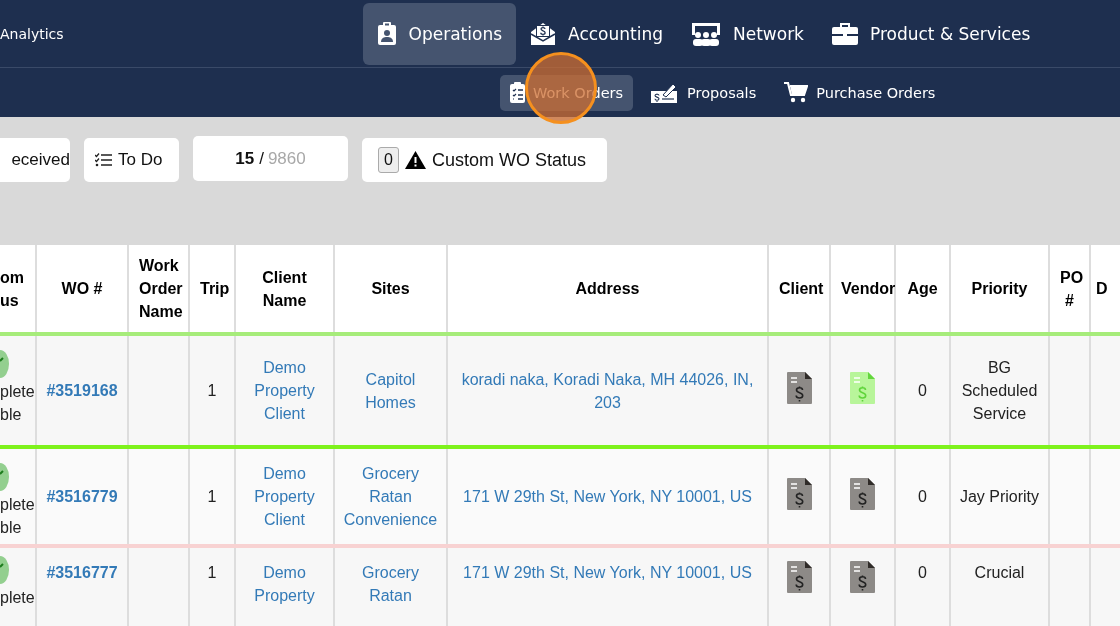 Image resolution: width=1120 pixels, height=626 pixels. I want to click on custom-status-label: Custom WO Status, so click(508, 160).